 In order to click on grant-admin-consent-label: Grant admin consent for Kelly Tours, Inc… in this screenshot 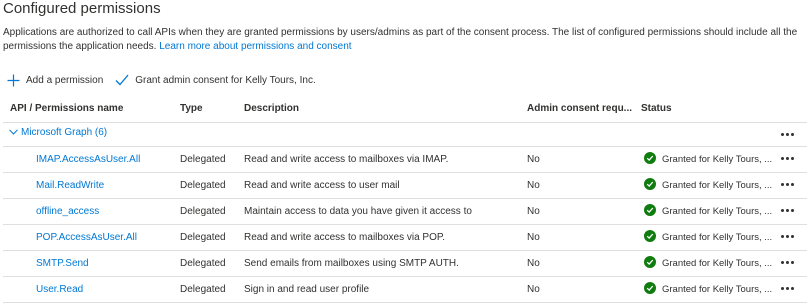, I will do `click(225, 80)`.